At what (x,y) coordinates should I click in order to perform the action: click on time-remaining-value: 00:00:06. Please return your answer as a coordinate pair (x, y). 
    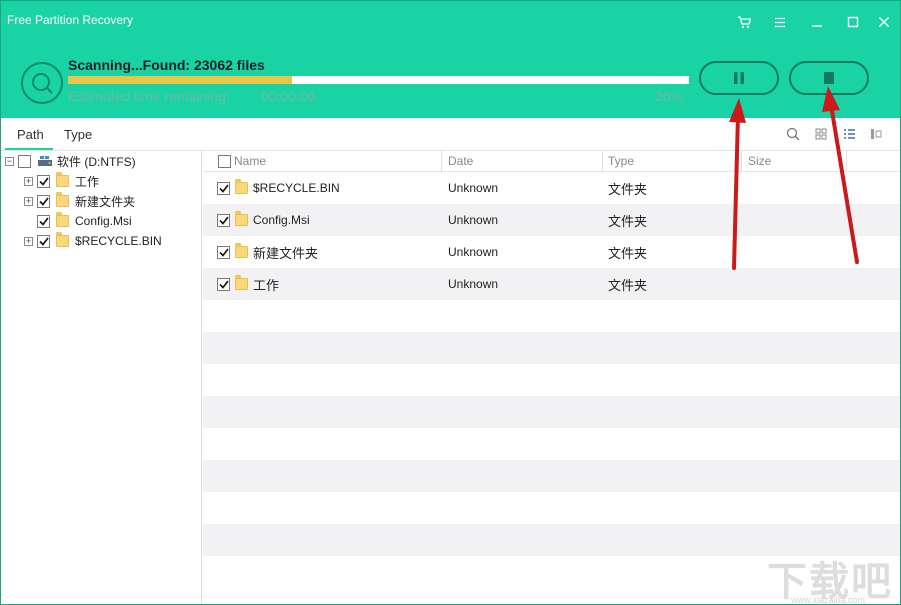
    Looking at the image, I should click on (288, 96).